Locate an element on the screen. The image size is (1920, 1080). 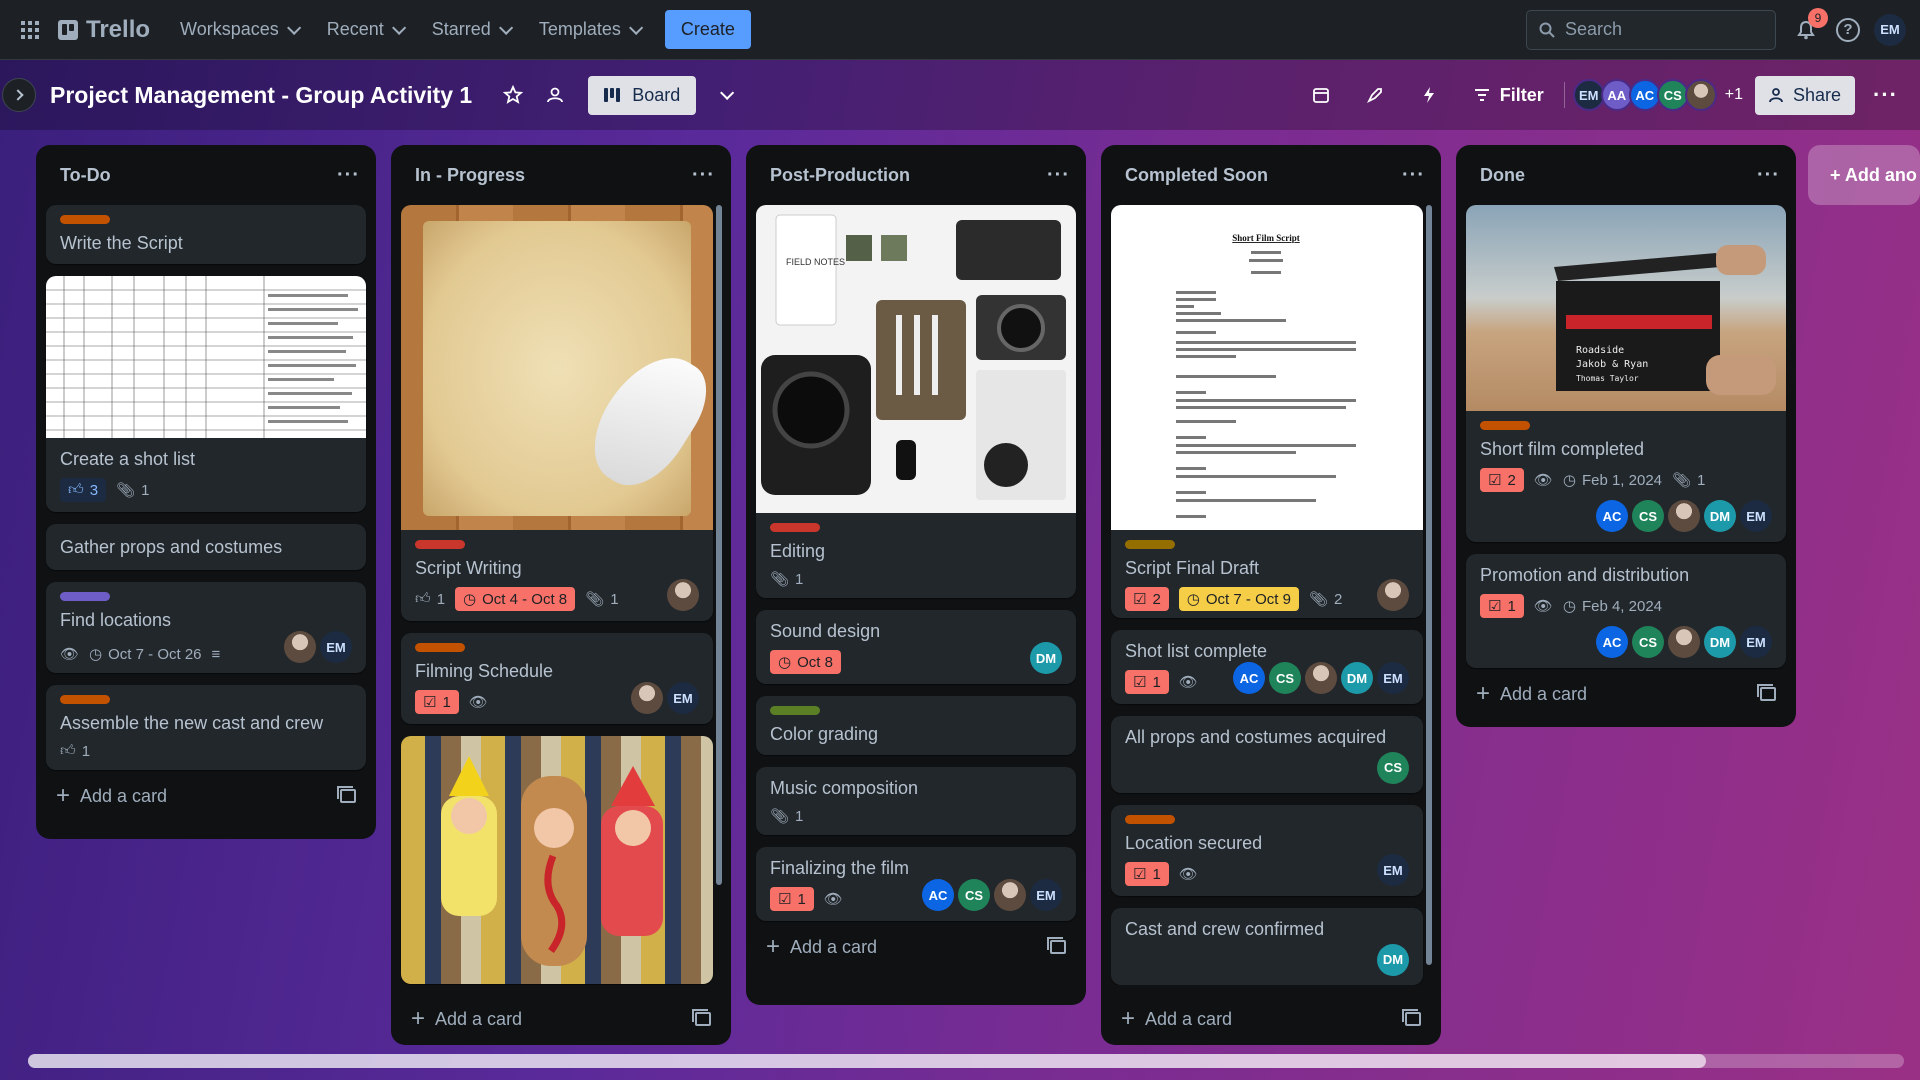
list-title: Done is located at coordinates (1502, 175).